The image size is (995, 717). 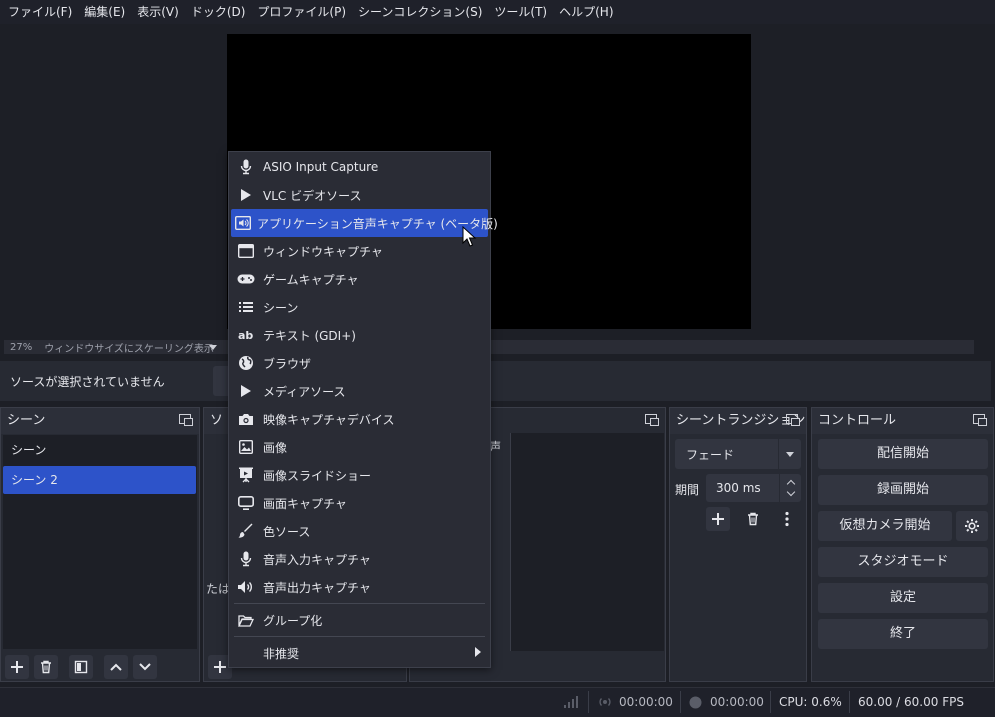 What do you see at coordinates (902, 421) in the screenshot?
I see `controls-dock-title: コントロール` at bounding box center [902, 421].